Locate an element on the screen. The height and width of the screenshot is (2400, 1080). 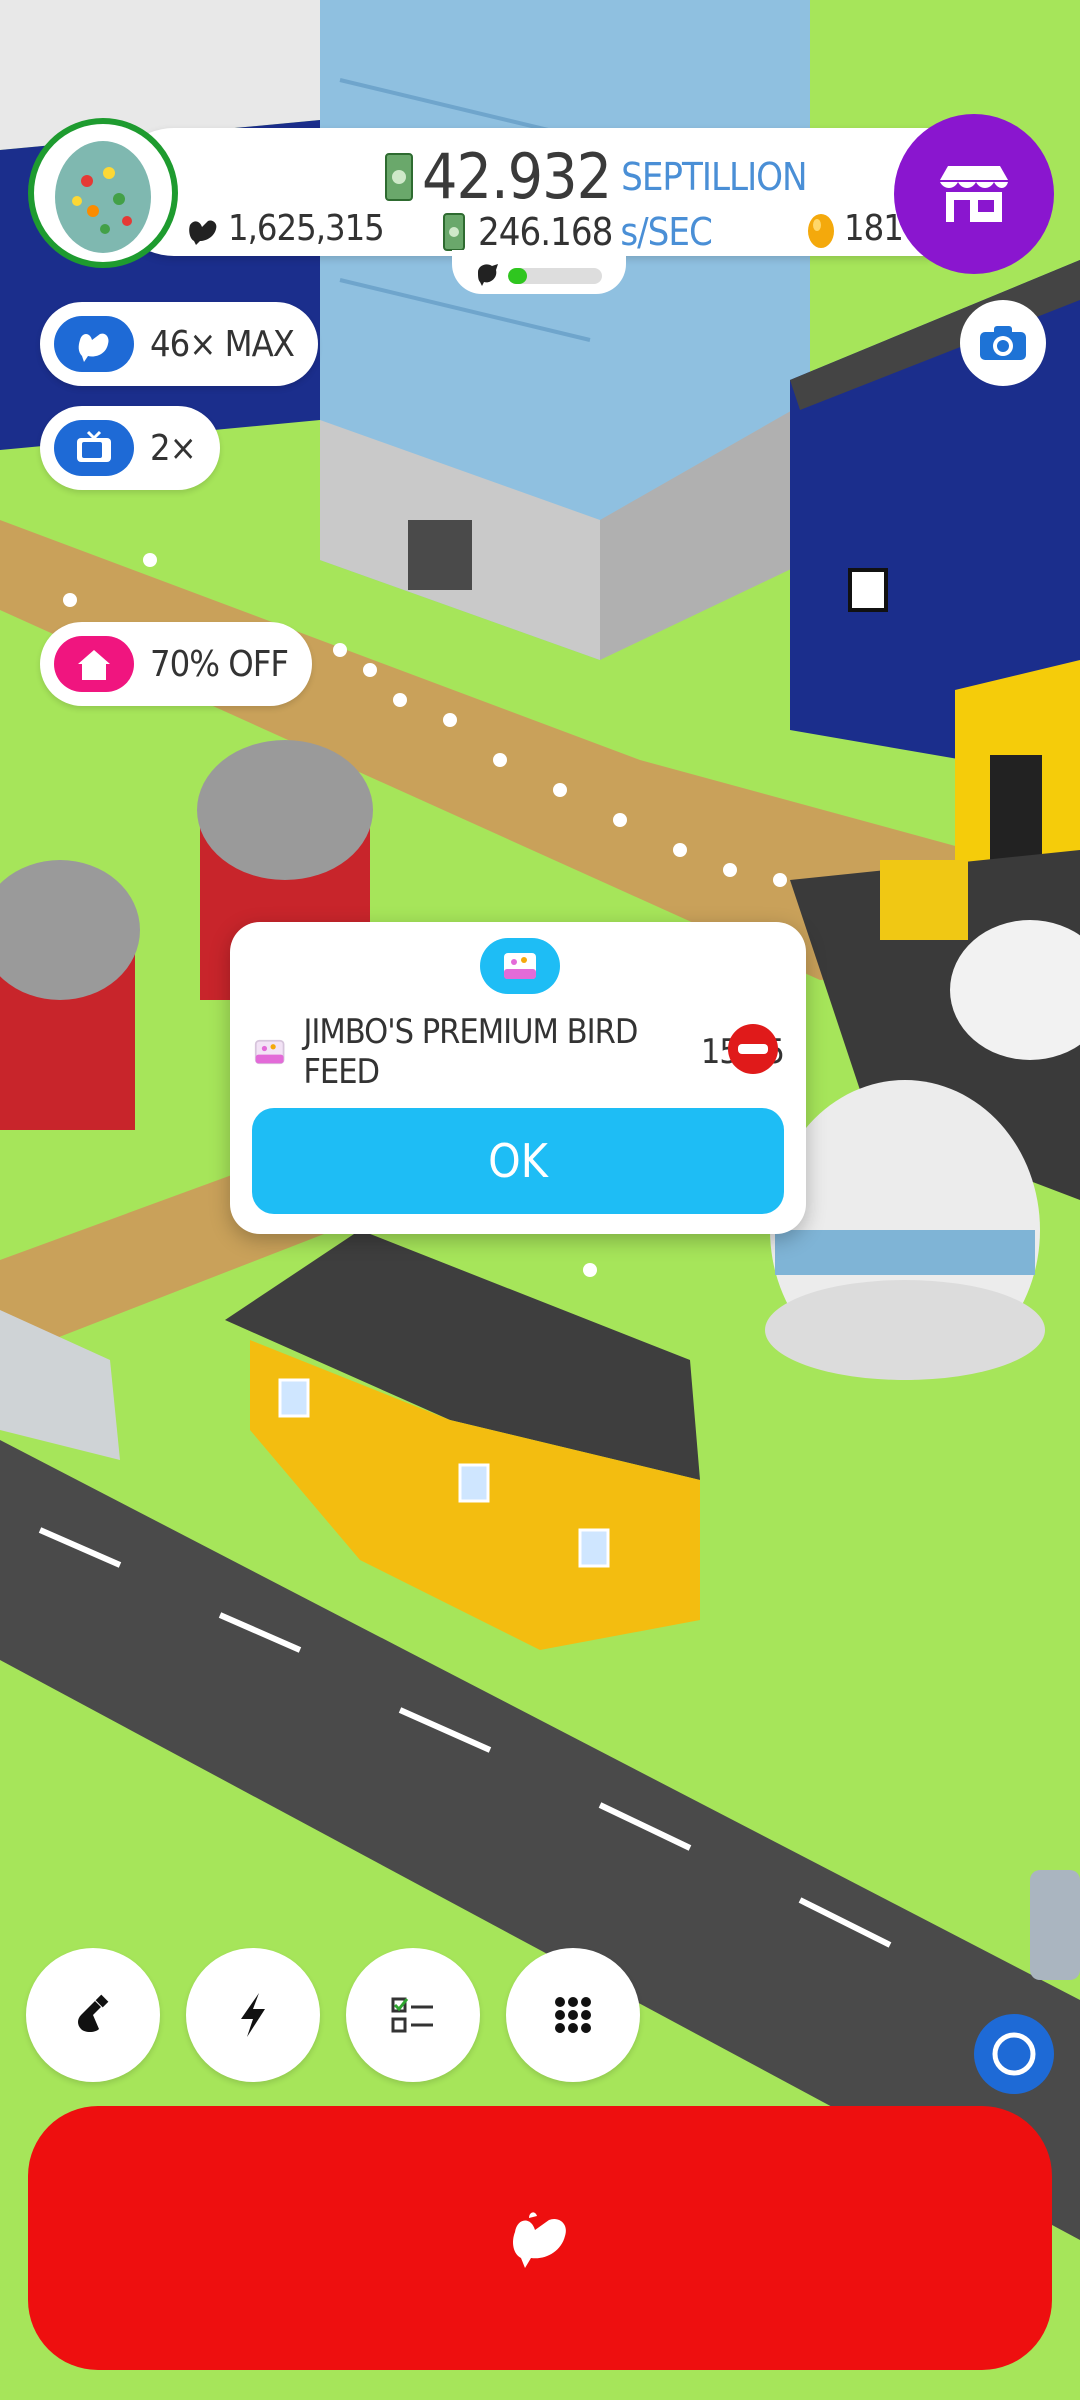
cash-display: 42.932 SEPTILLION is located at coordinates (596, 176).